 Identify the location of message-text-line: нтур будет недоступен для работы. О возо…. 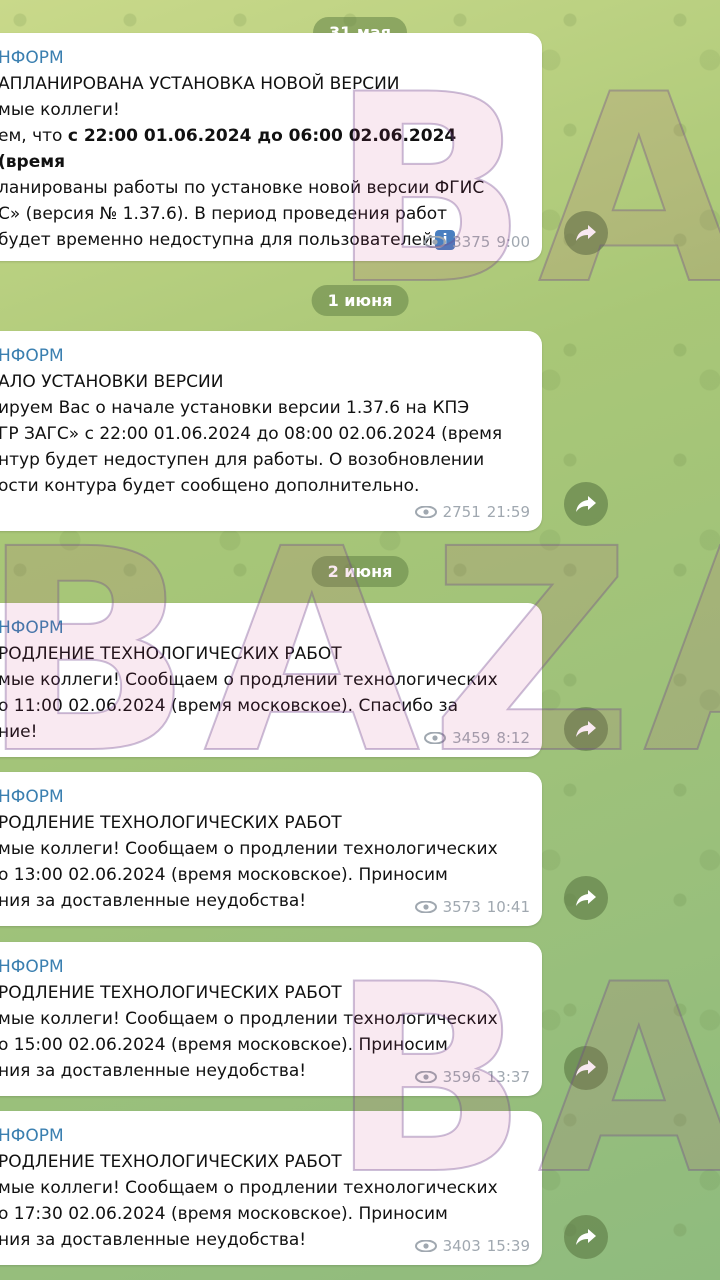
(242, 460).